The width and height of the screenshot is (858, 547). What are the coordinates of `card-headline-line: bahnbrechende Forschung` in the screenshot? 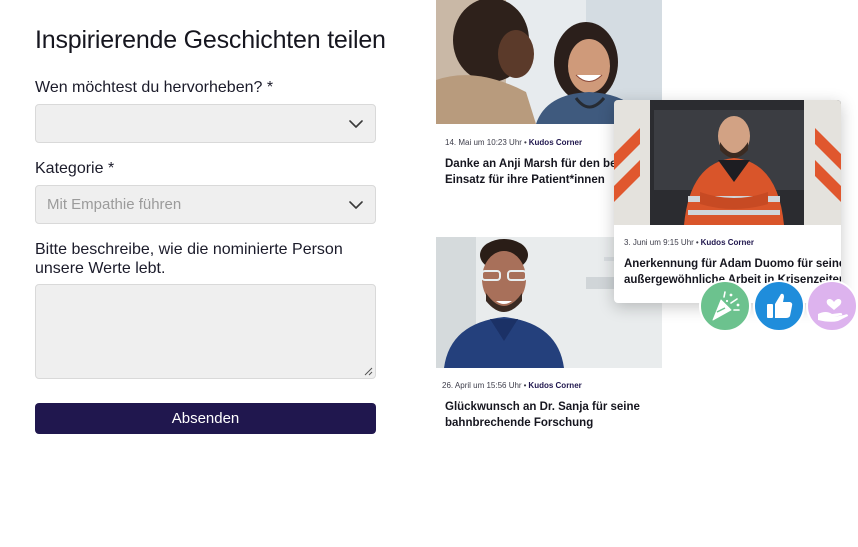 It's located at (519, 423).